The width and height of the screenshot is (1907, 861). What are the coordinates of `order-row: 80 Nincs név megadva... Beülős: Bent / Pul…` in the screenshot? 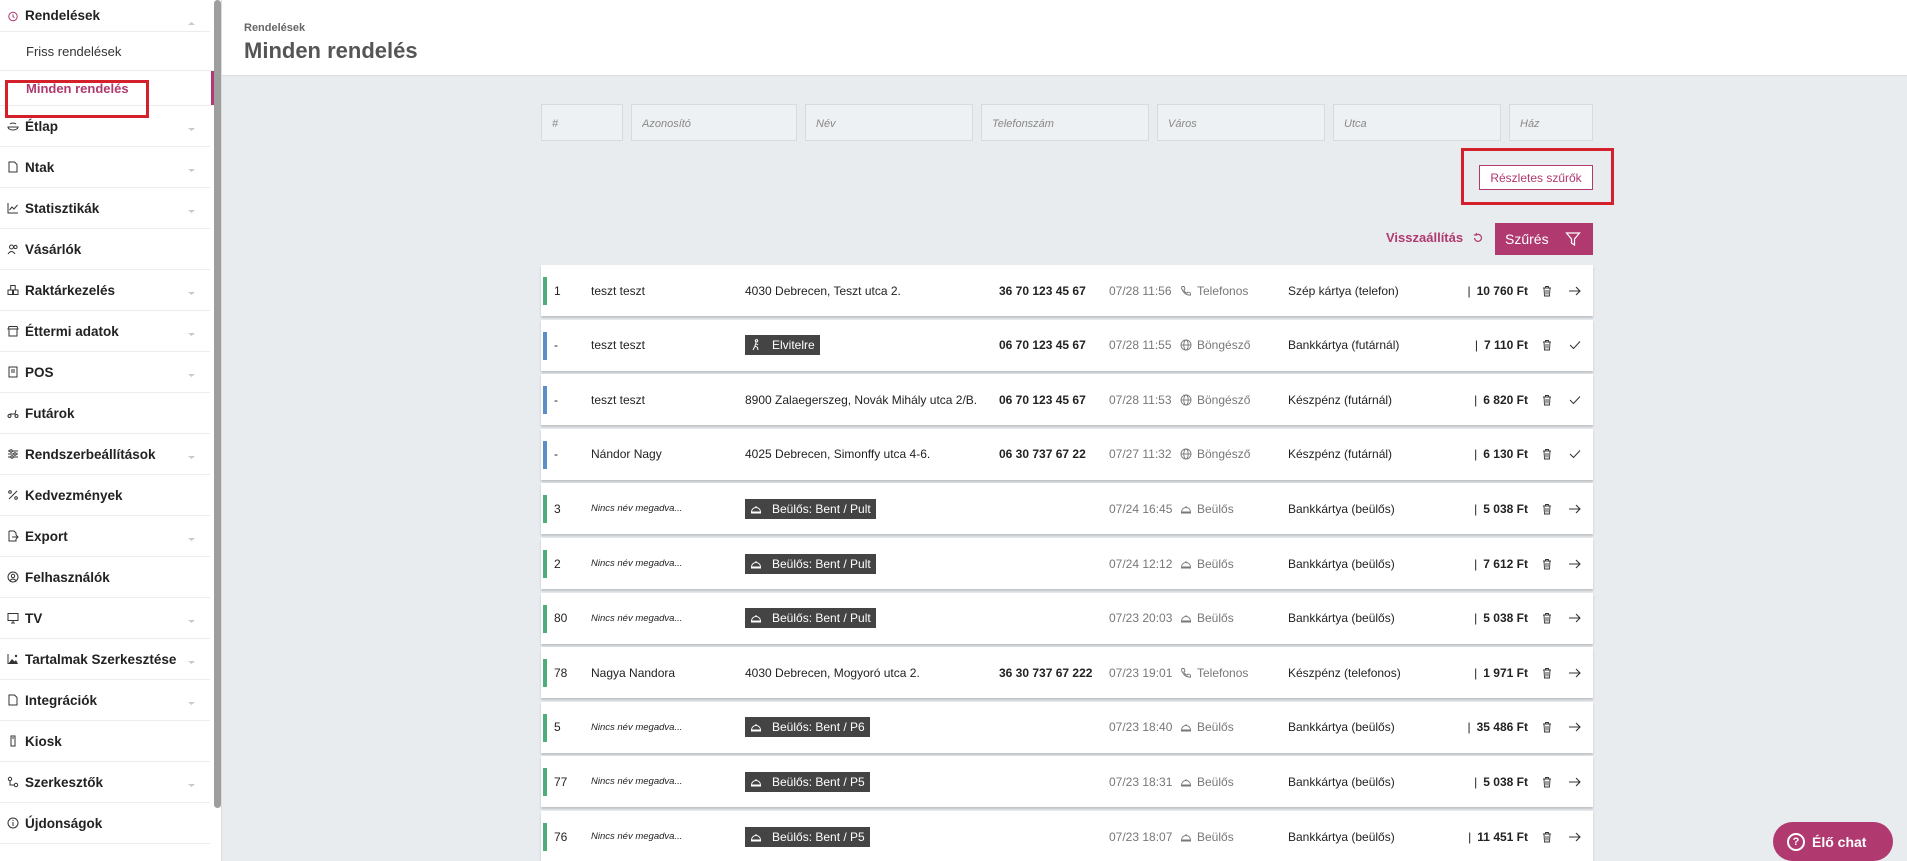 It's located at (1067, 618).